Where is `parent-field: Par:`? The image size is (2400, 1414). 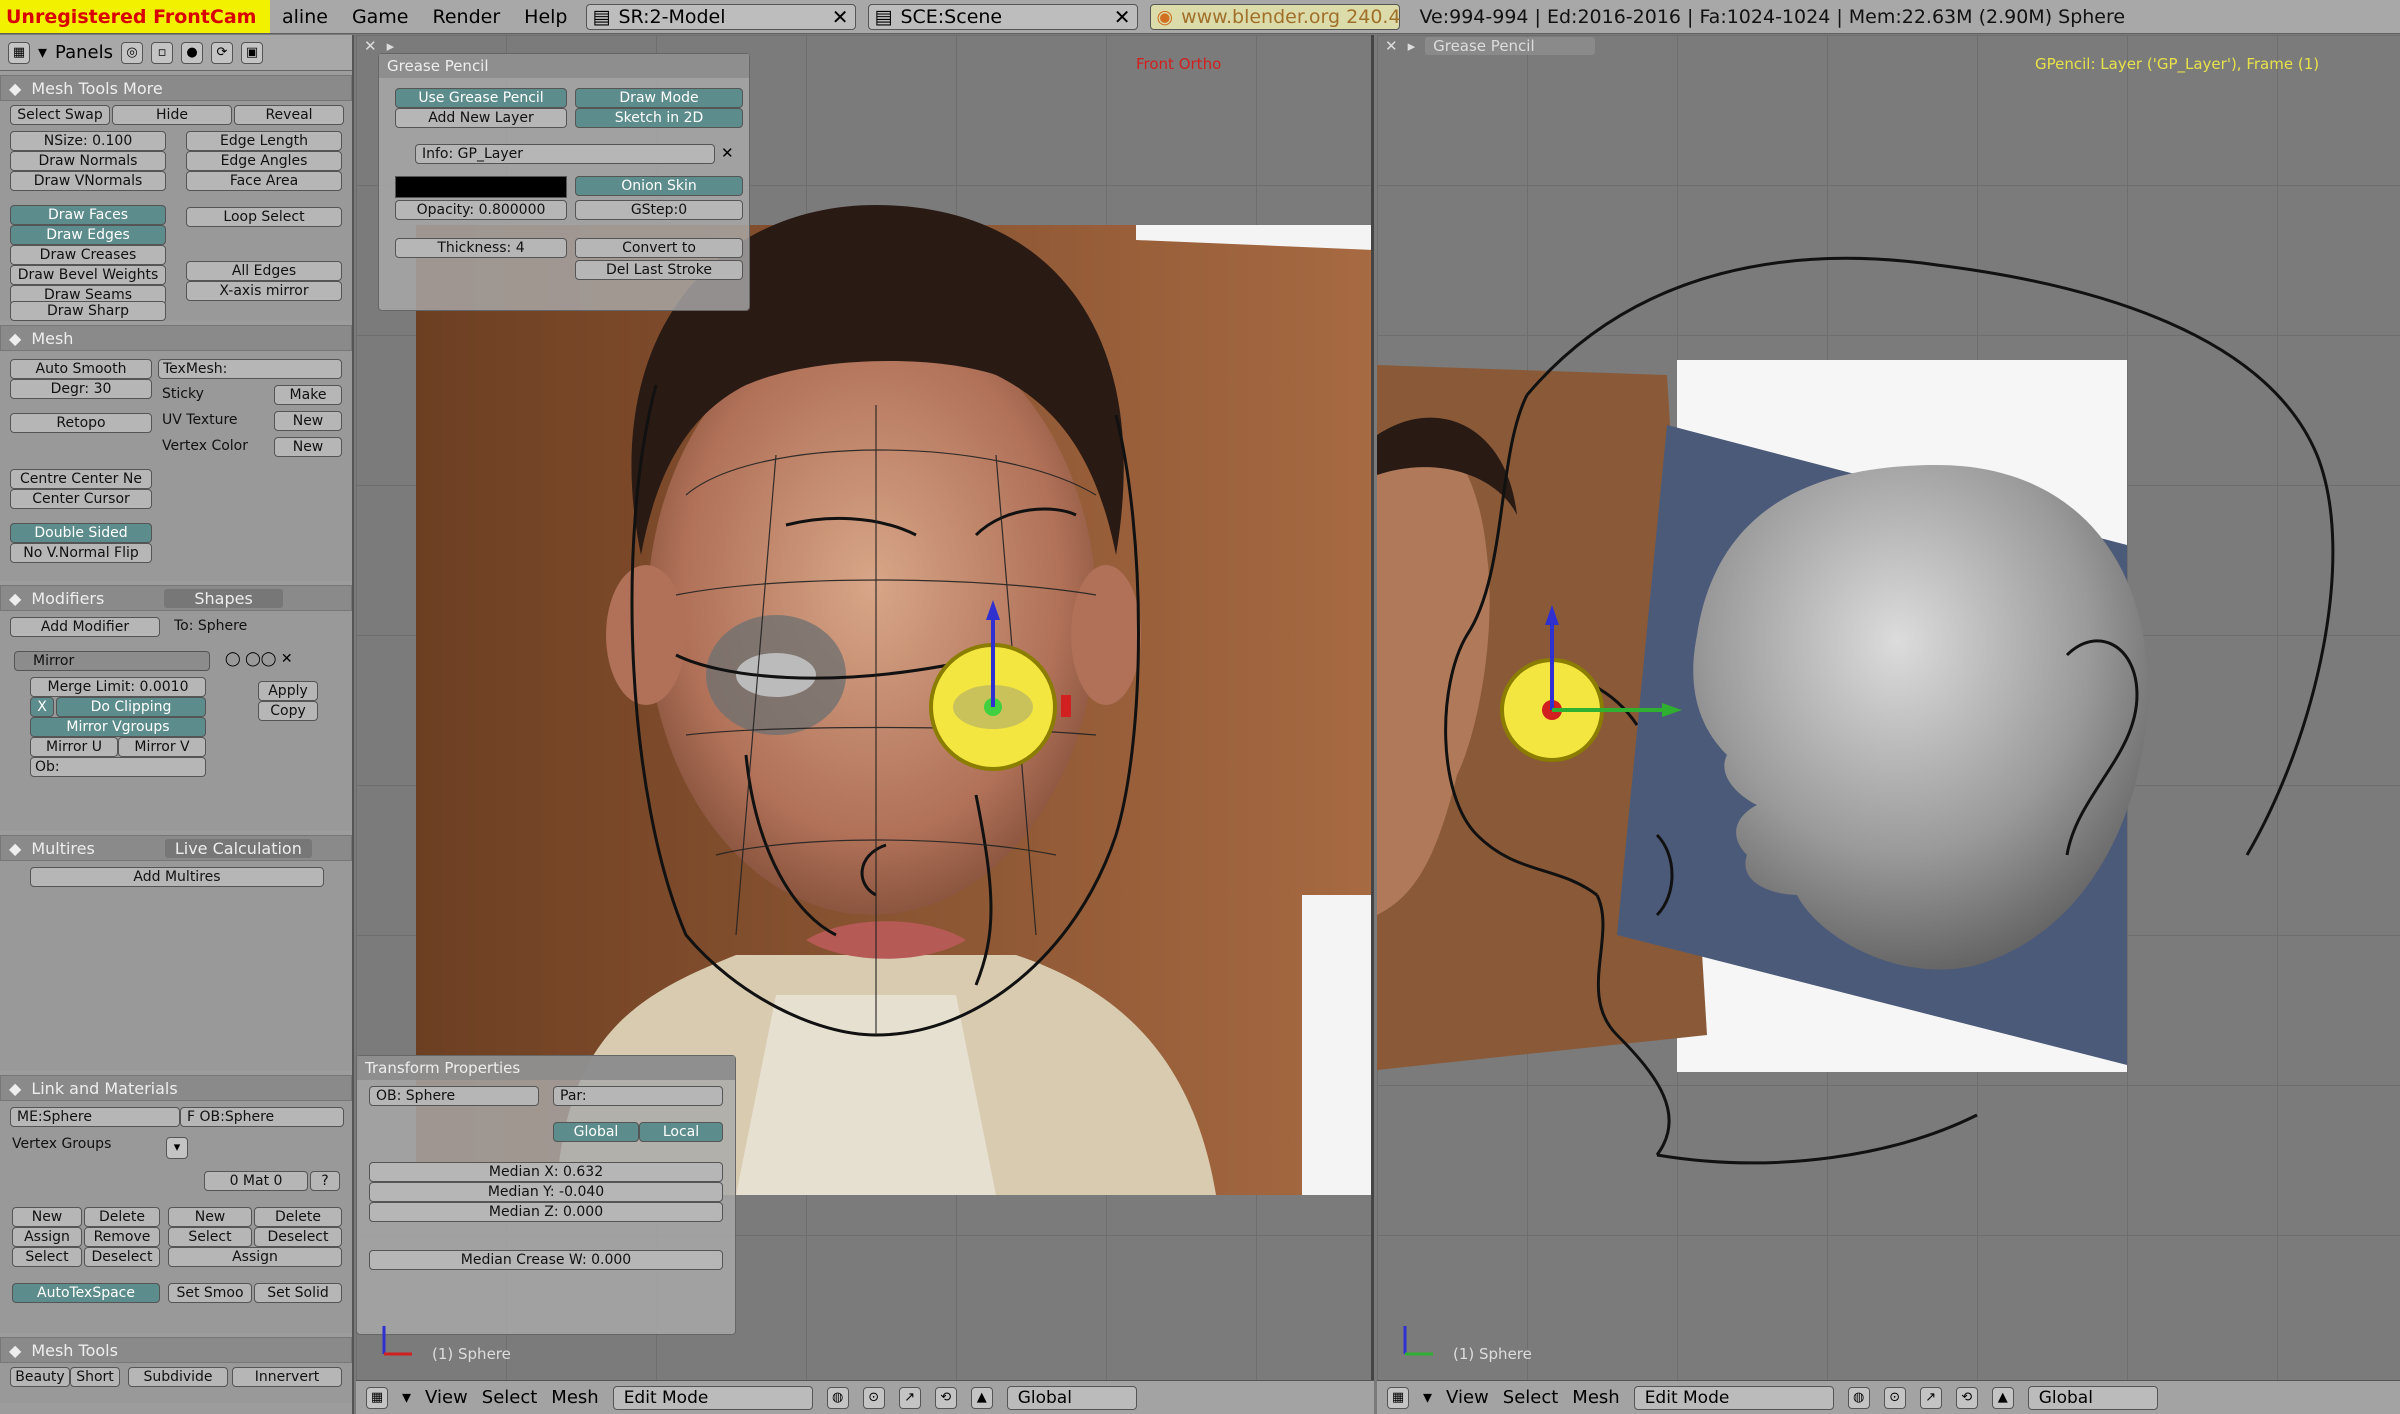 parent-field: Par: is located at coordinates (638, 1096).